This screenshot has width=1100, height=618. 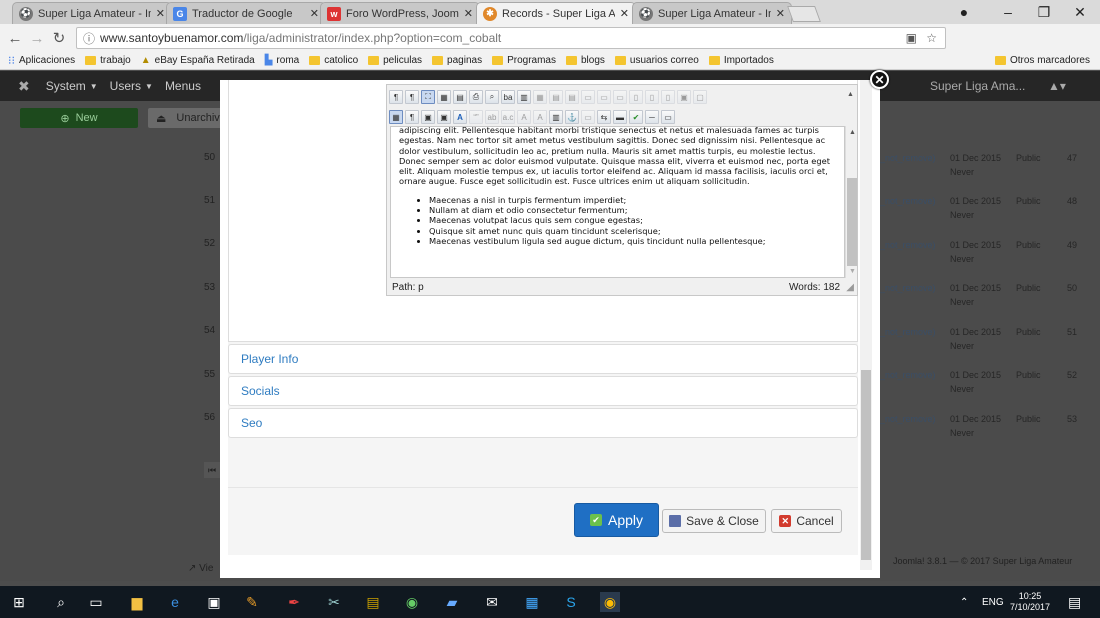 I want to click on tray-chevron-icon: ⌃, so click(x=964, y=602).